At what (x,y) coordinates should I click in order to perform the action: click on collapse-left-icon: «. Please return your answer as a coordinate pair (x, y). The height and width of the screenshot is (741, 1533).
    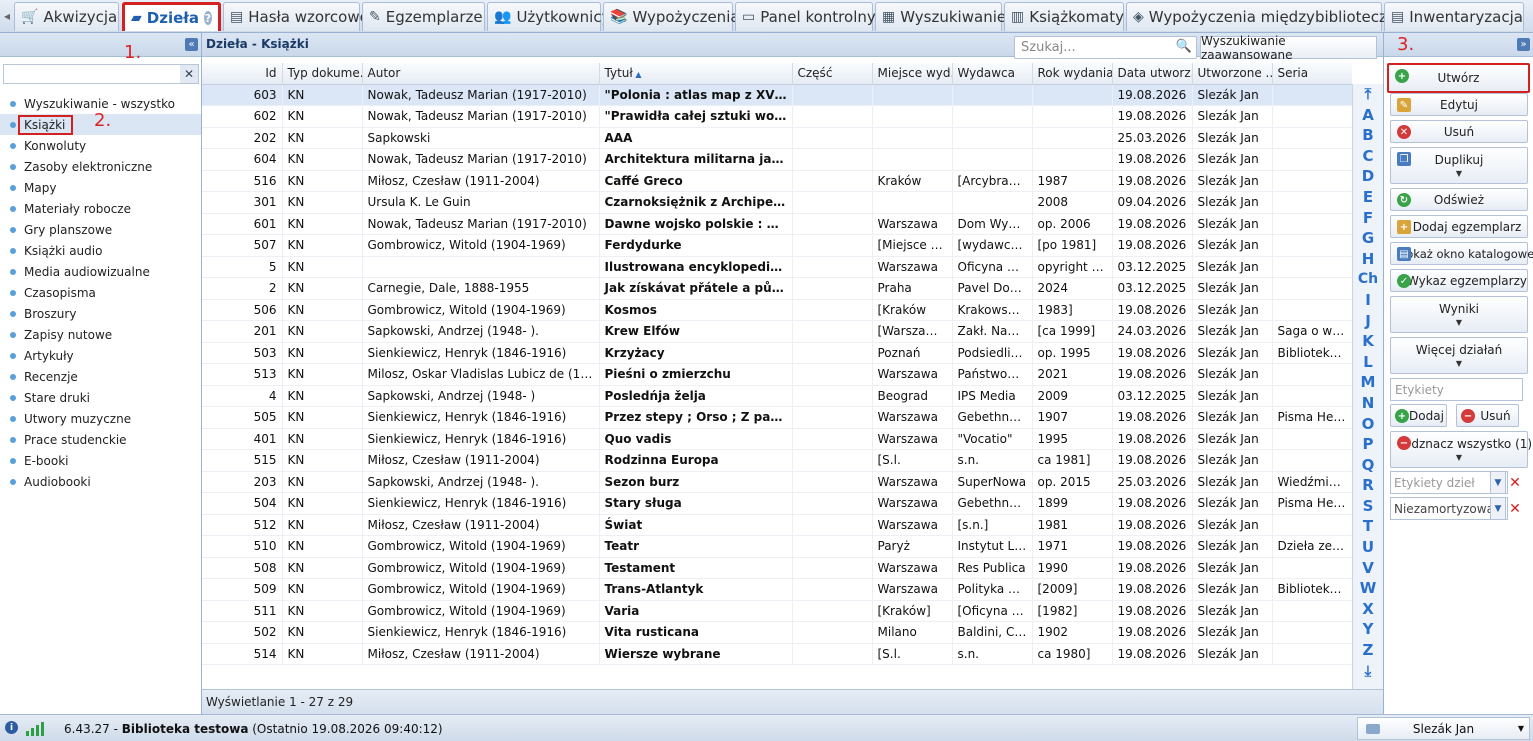
    Looking at the image, I should click on (191, 44).